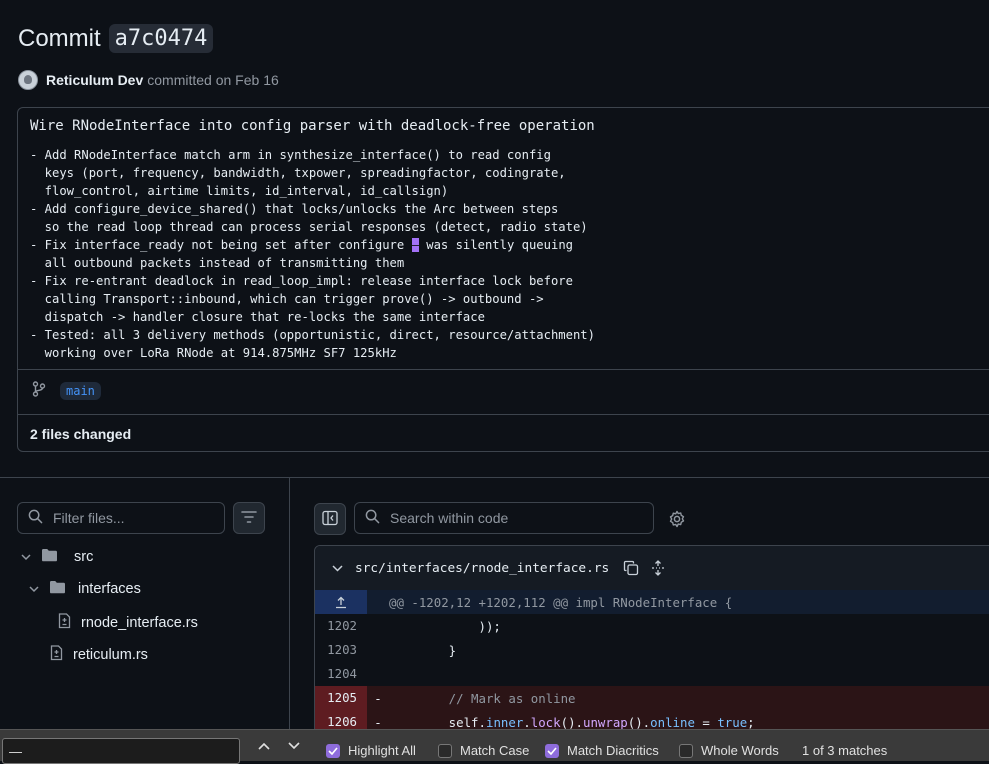  What do you see at coordinates (341, 674) in the screenshot?
I see `line-number: 1204` at bounding box center [341, 674].